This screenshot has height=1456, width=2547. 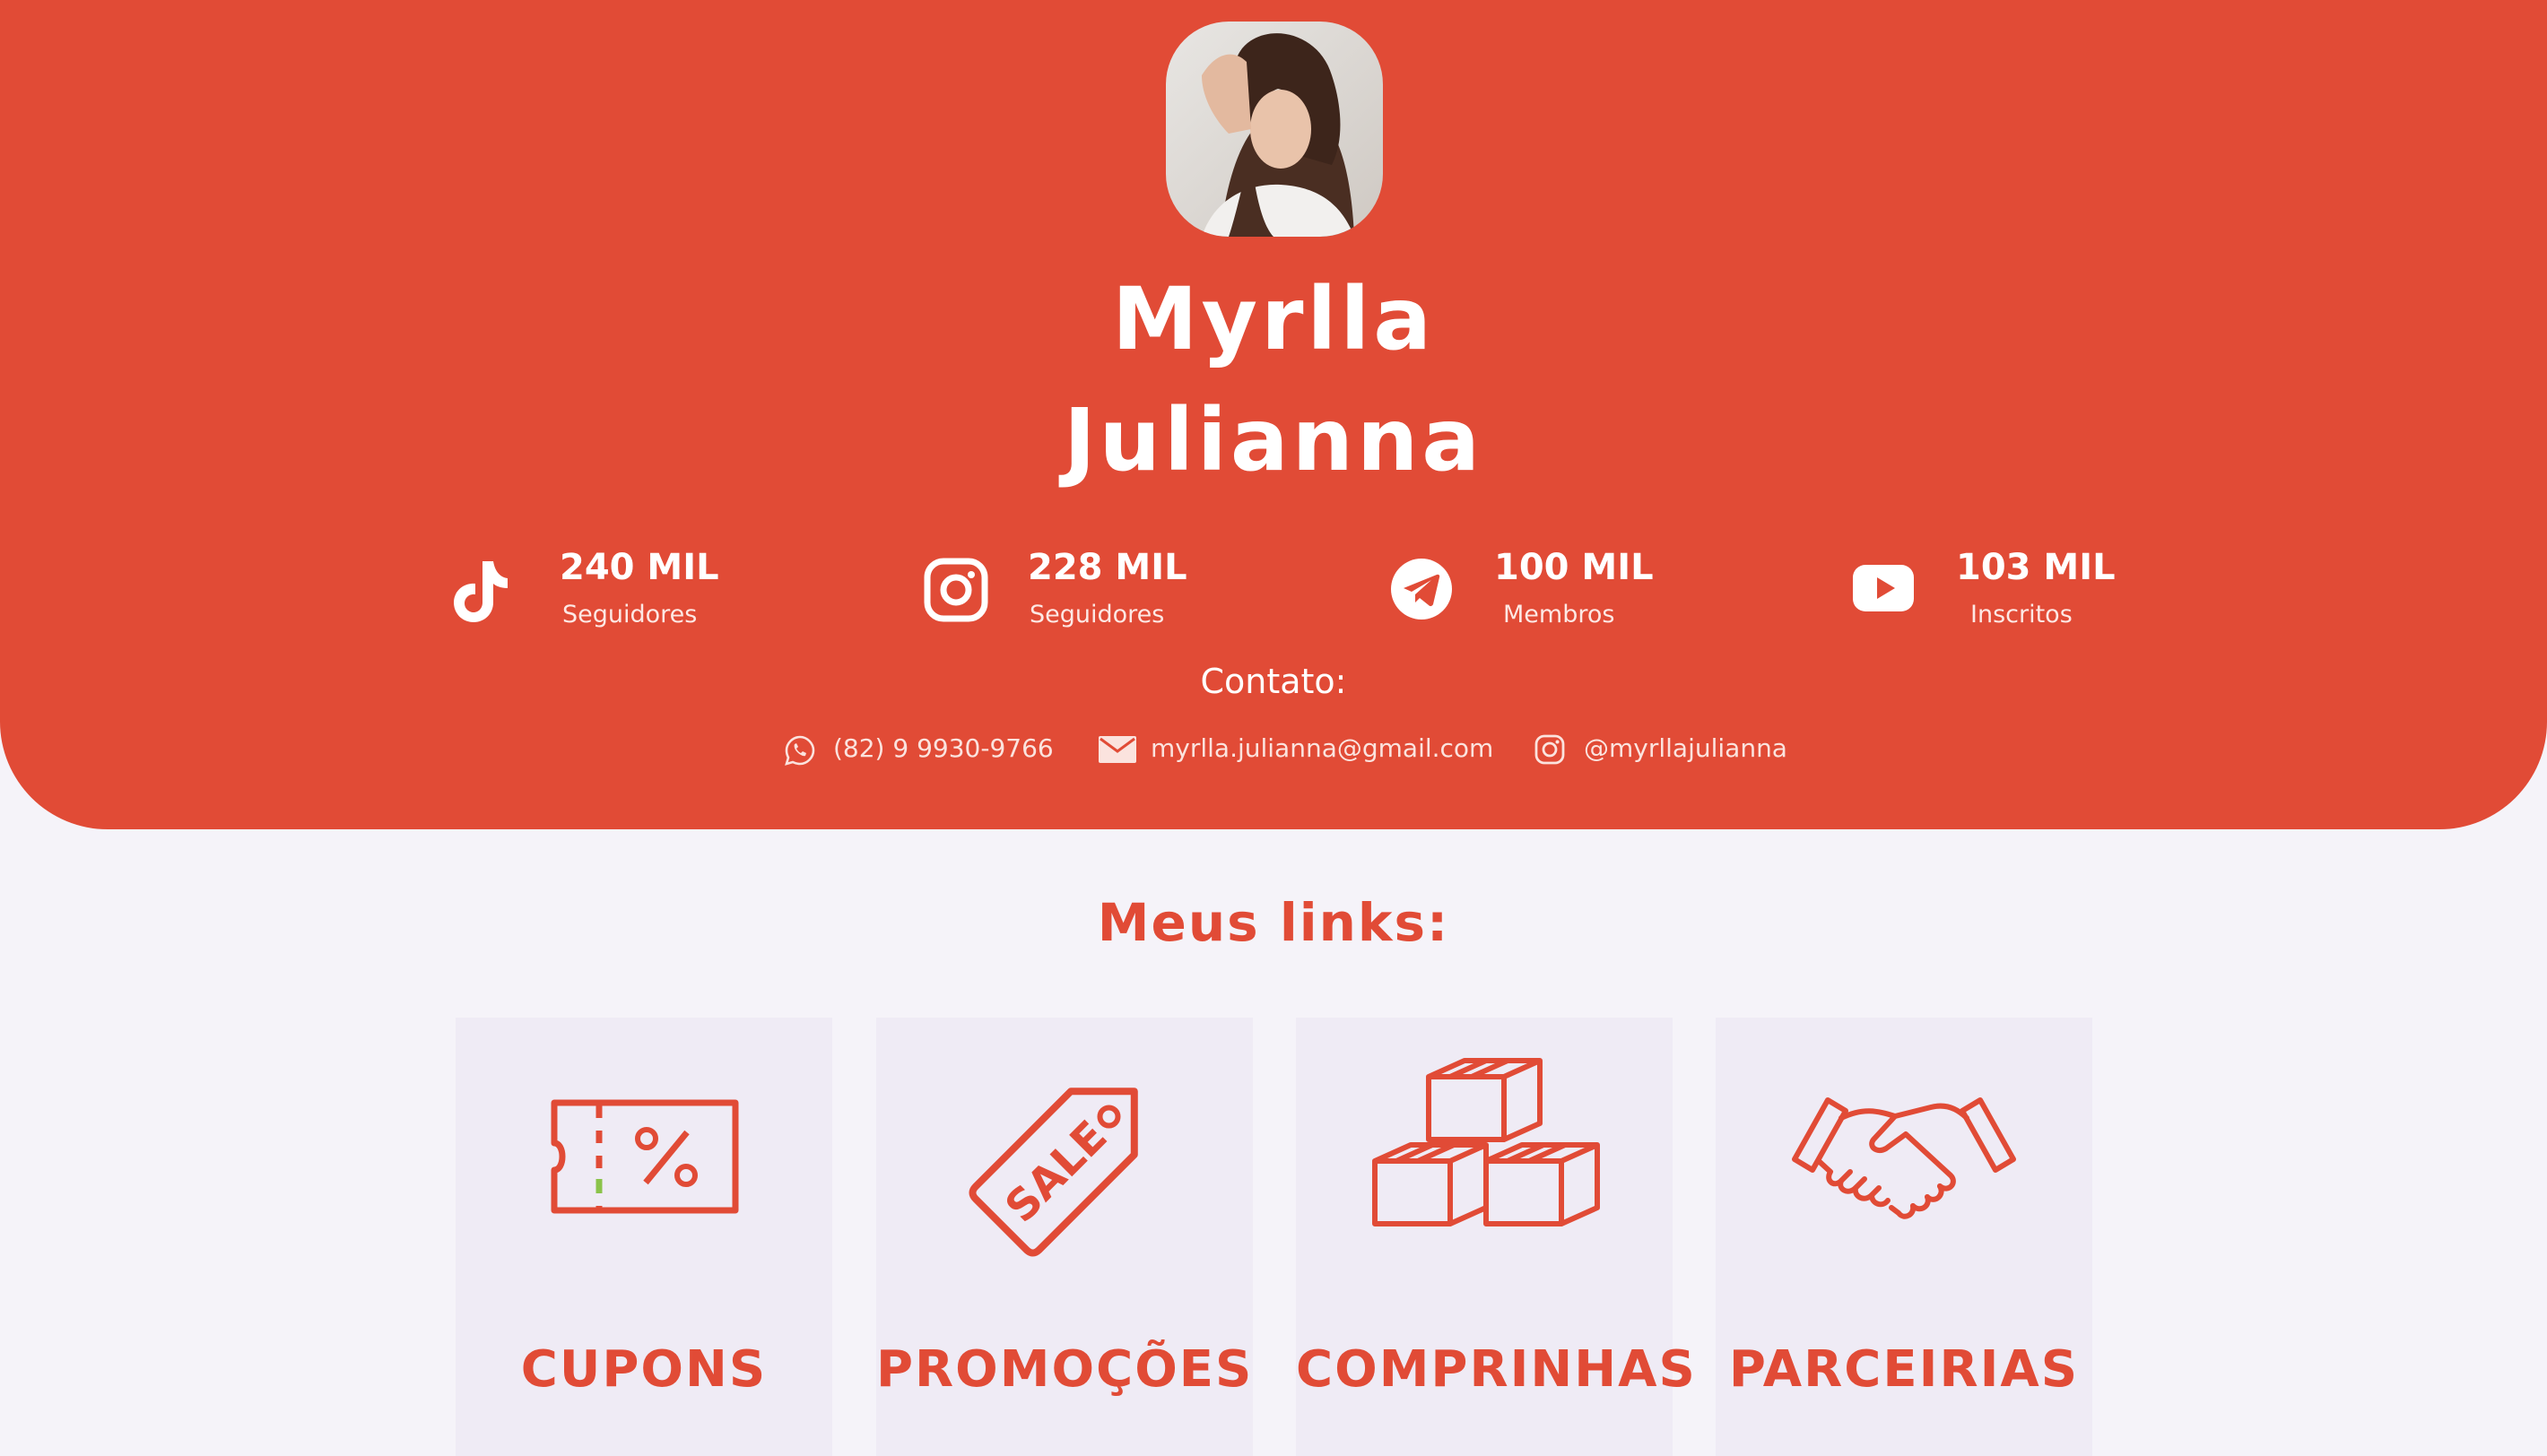 I want to click on stat-tiktok-label: Seguidores, so click(x=630, y=614).